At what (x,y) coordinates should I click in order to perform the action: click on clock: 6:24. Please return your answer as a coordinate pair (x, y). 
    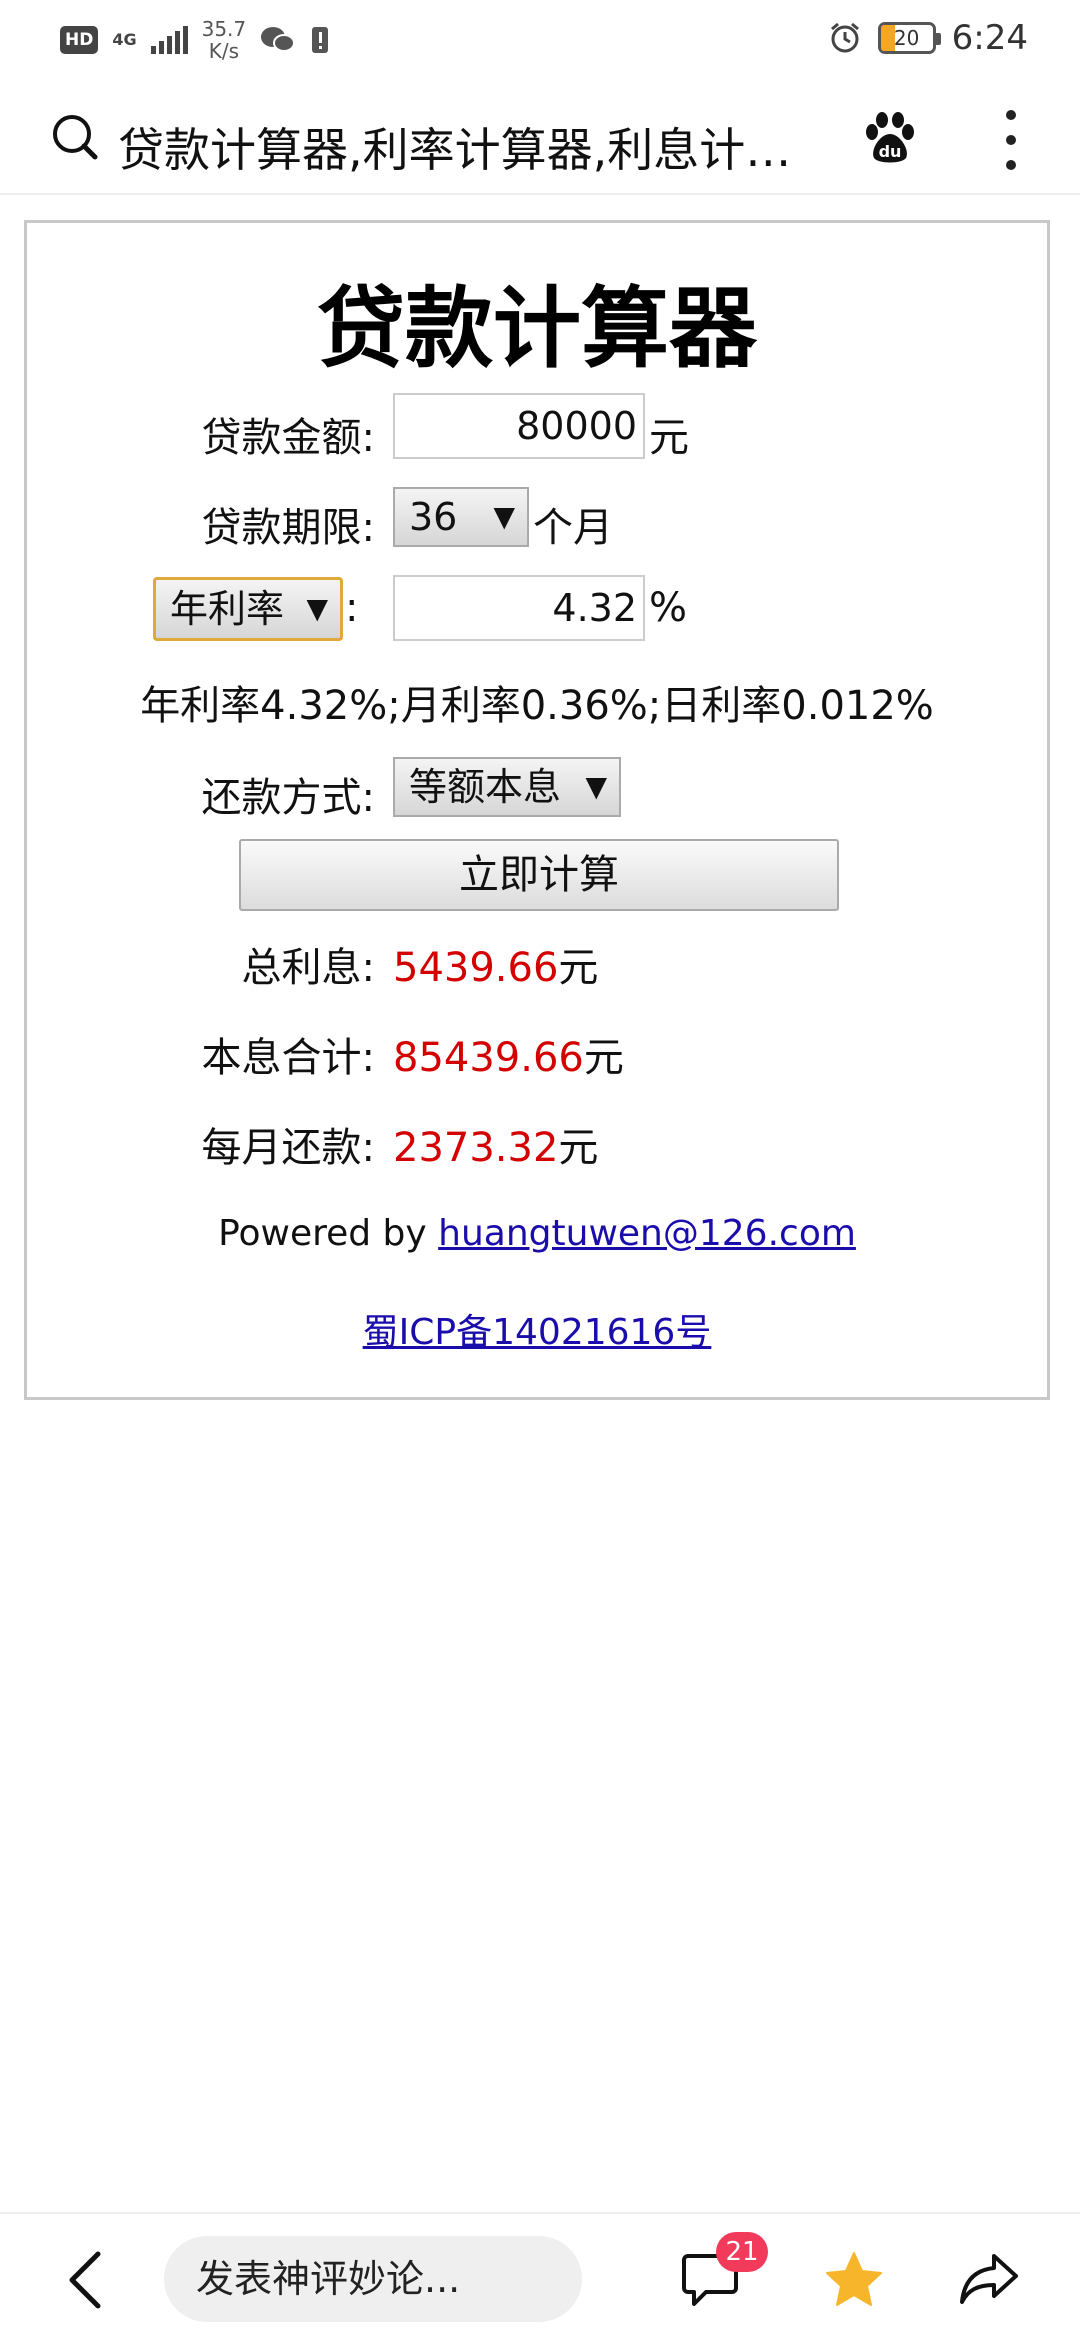
    Looking at the image, I should click on (989, 38).